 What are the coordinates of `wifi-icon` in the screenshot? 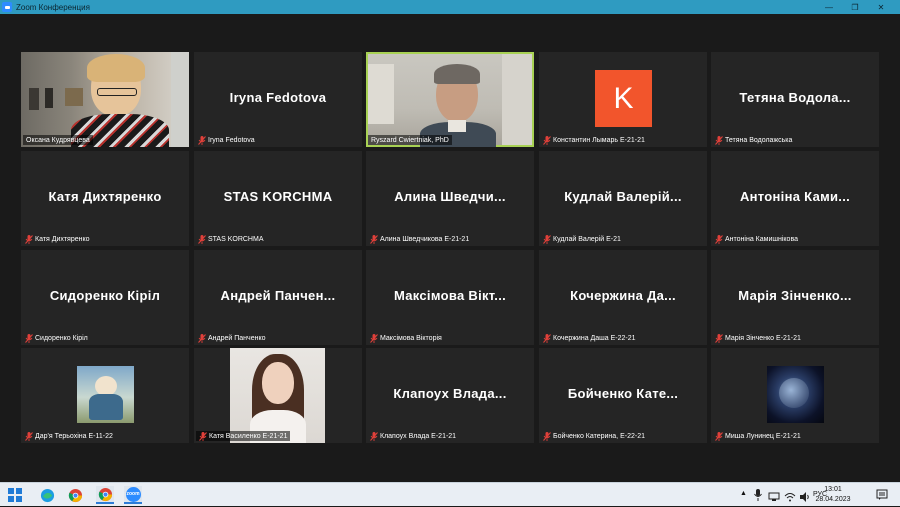 It's located at (790, 498).